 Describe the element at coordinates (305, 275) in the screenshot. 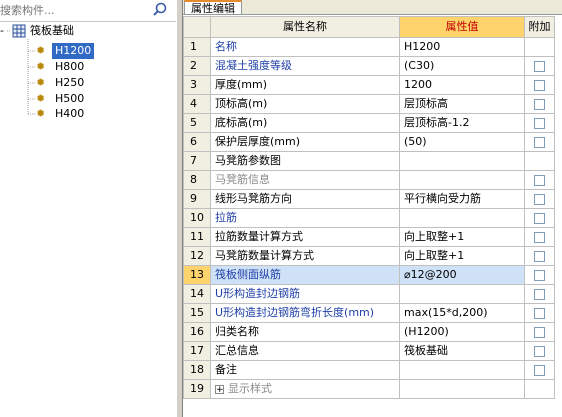

I see `property-name-cell: 筏板侧面纵筋` at that location.